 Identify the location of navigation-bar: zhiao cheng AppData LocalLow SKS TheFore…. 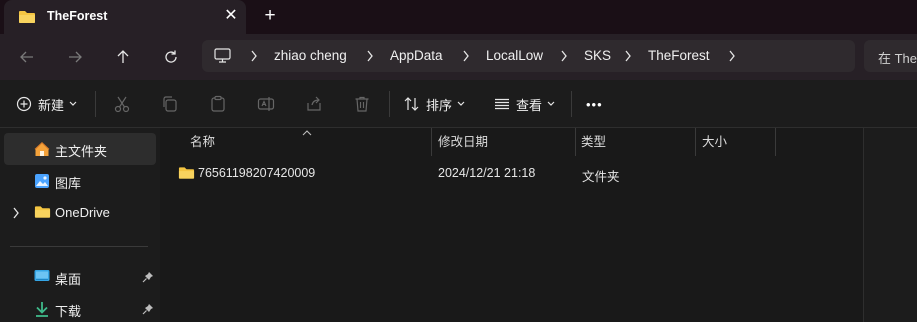
(458, 57).